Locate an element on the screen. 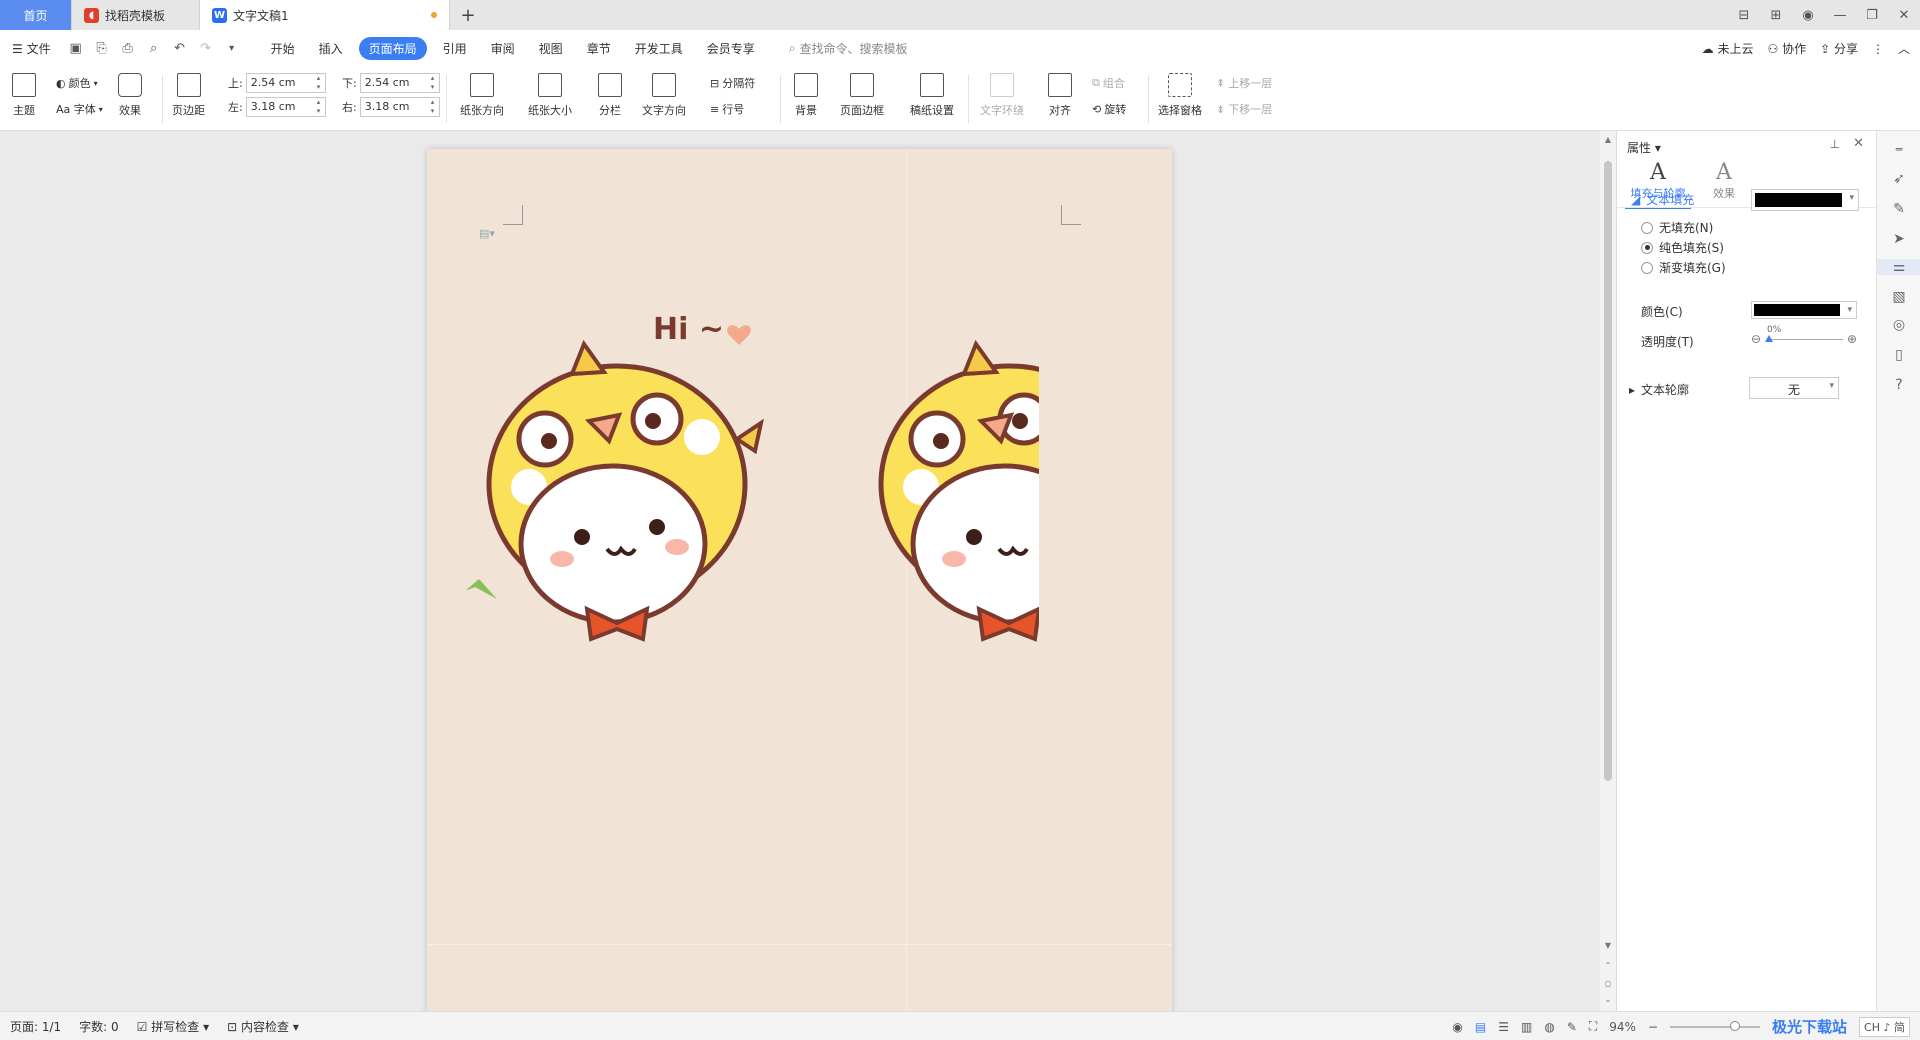  page-indicator: 页面: 1/1 is located at coordinates (35, 1026).